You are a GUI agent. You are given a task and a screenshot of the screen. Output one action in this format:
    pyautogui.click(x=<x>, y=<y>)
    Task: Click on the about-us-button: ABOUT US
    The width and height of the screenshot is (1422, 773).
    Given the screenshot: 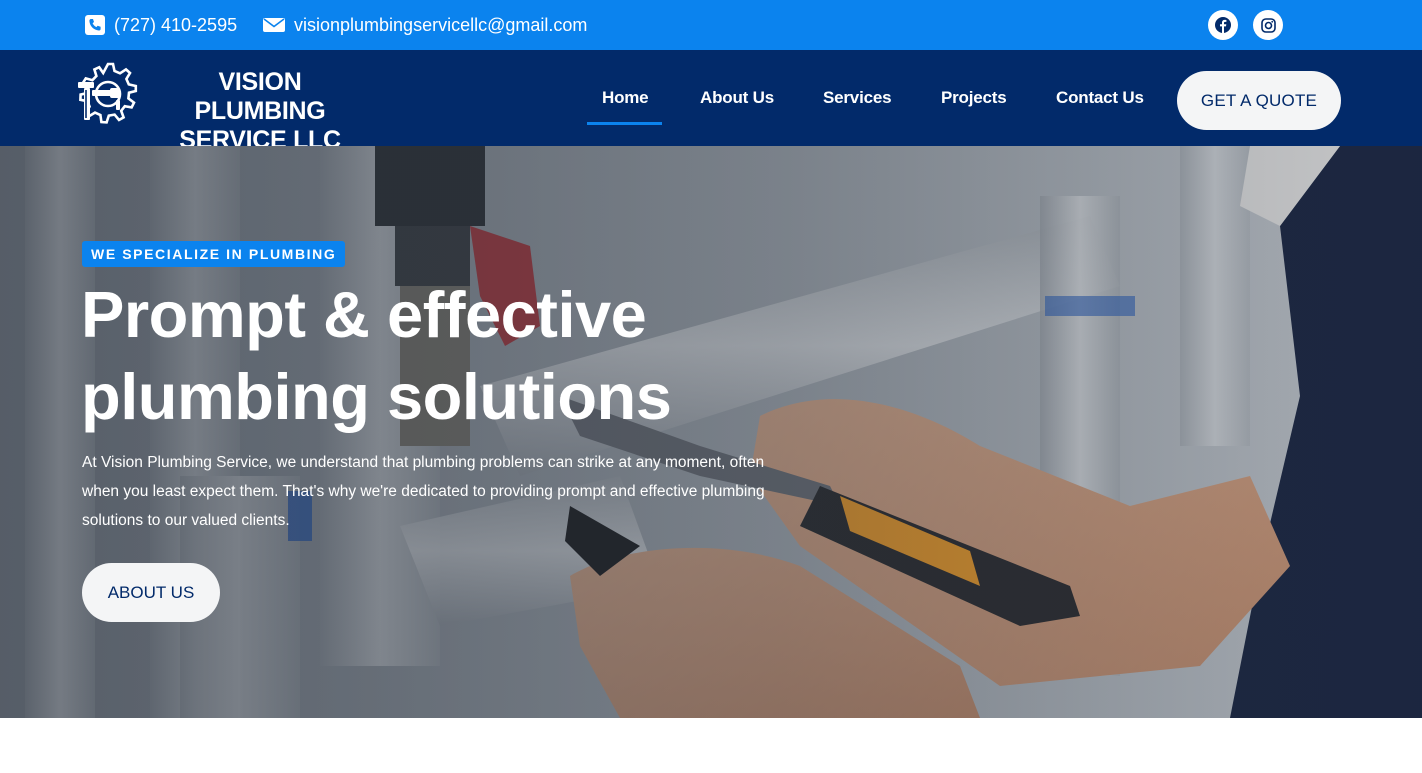 What is the action you would take?
    pyautogui.click(x=151, y=592)
    